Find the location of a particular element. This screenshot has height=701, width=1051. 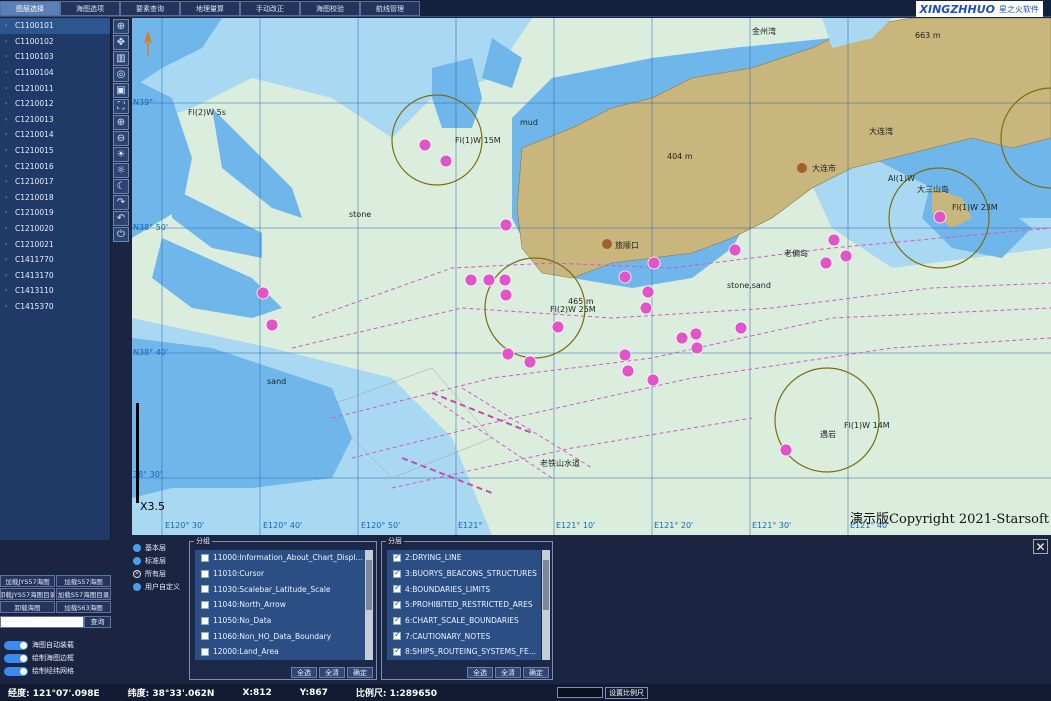

toggle-auto-load: 海图自动装载 is located at coordinates (39, 645).